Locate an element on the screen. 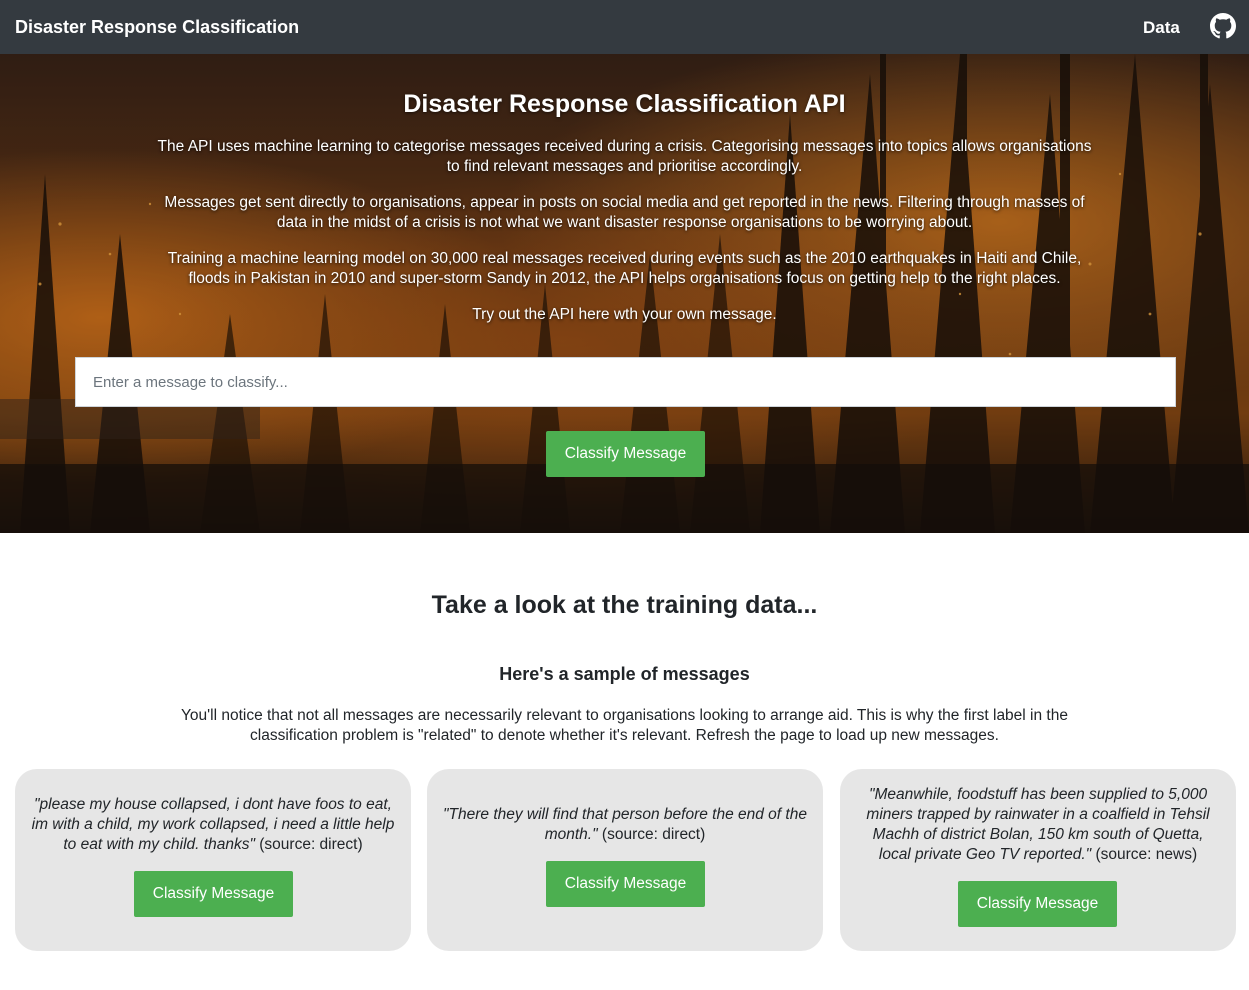  sample-messages-subtitle: Here's a sample of messages is located at coordinates (624, 674).